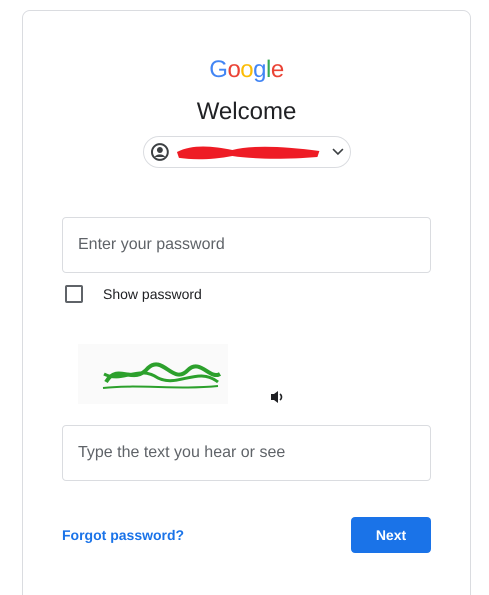 The width and height of the screenshot is (489, 595). Describe the element at coordinates (74, 294) in the screenshot. I see `checkbox` at that location.